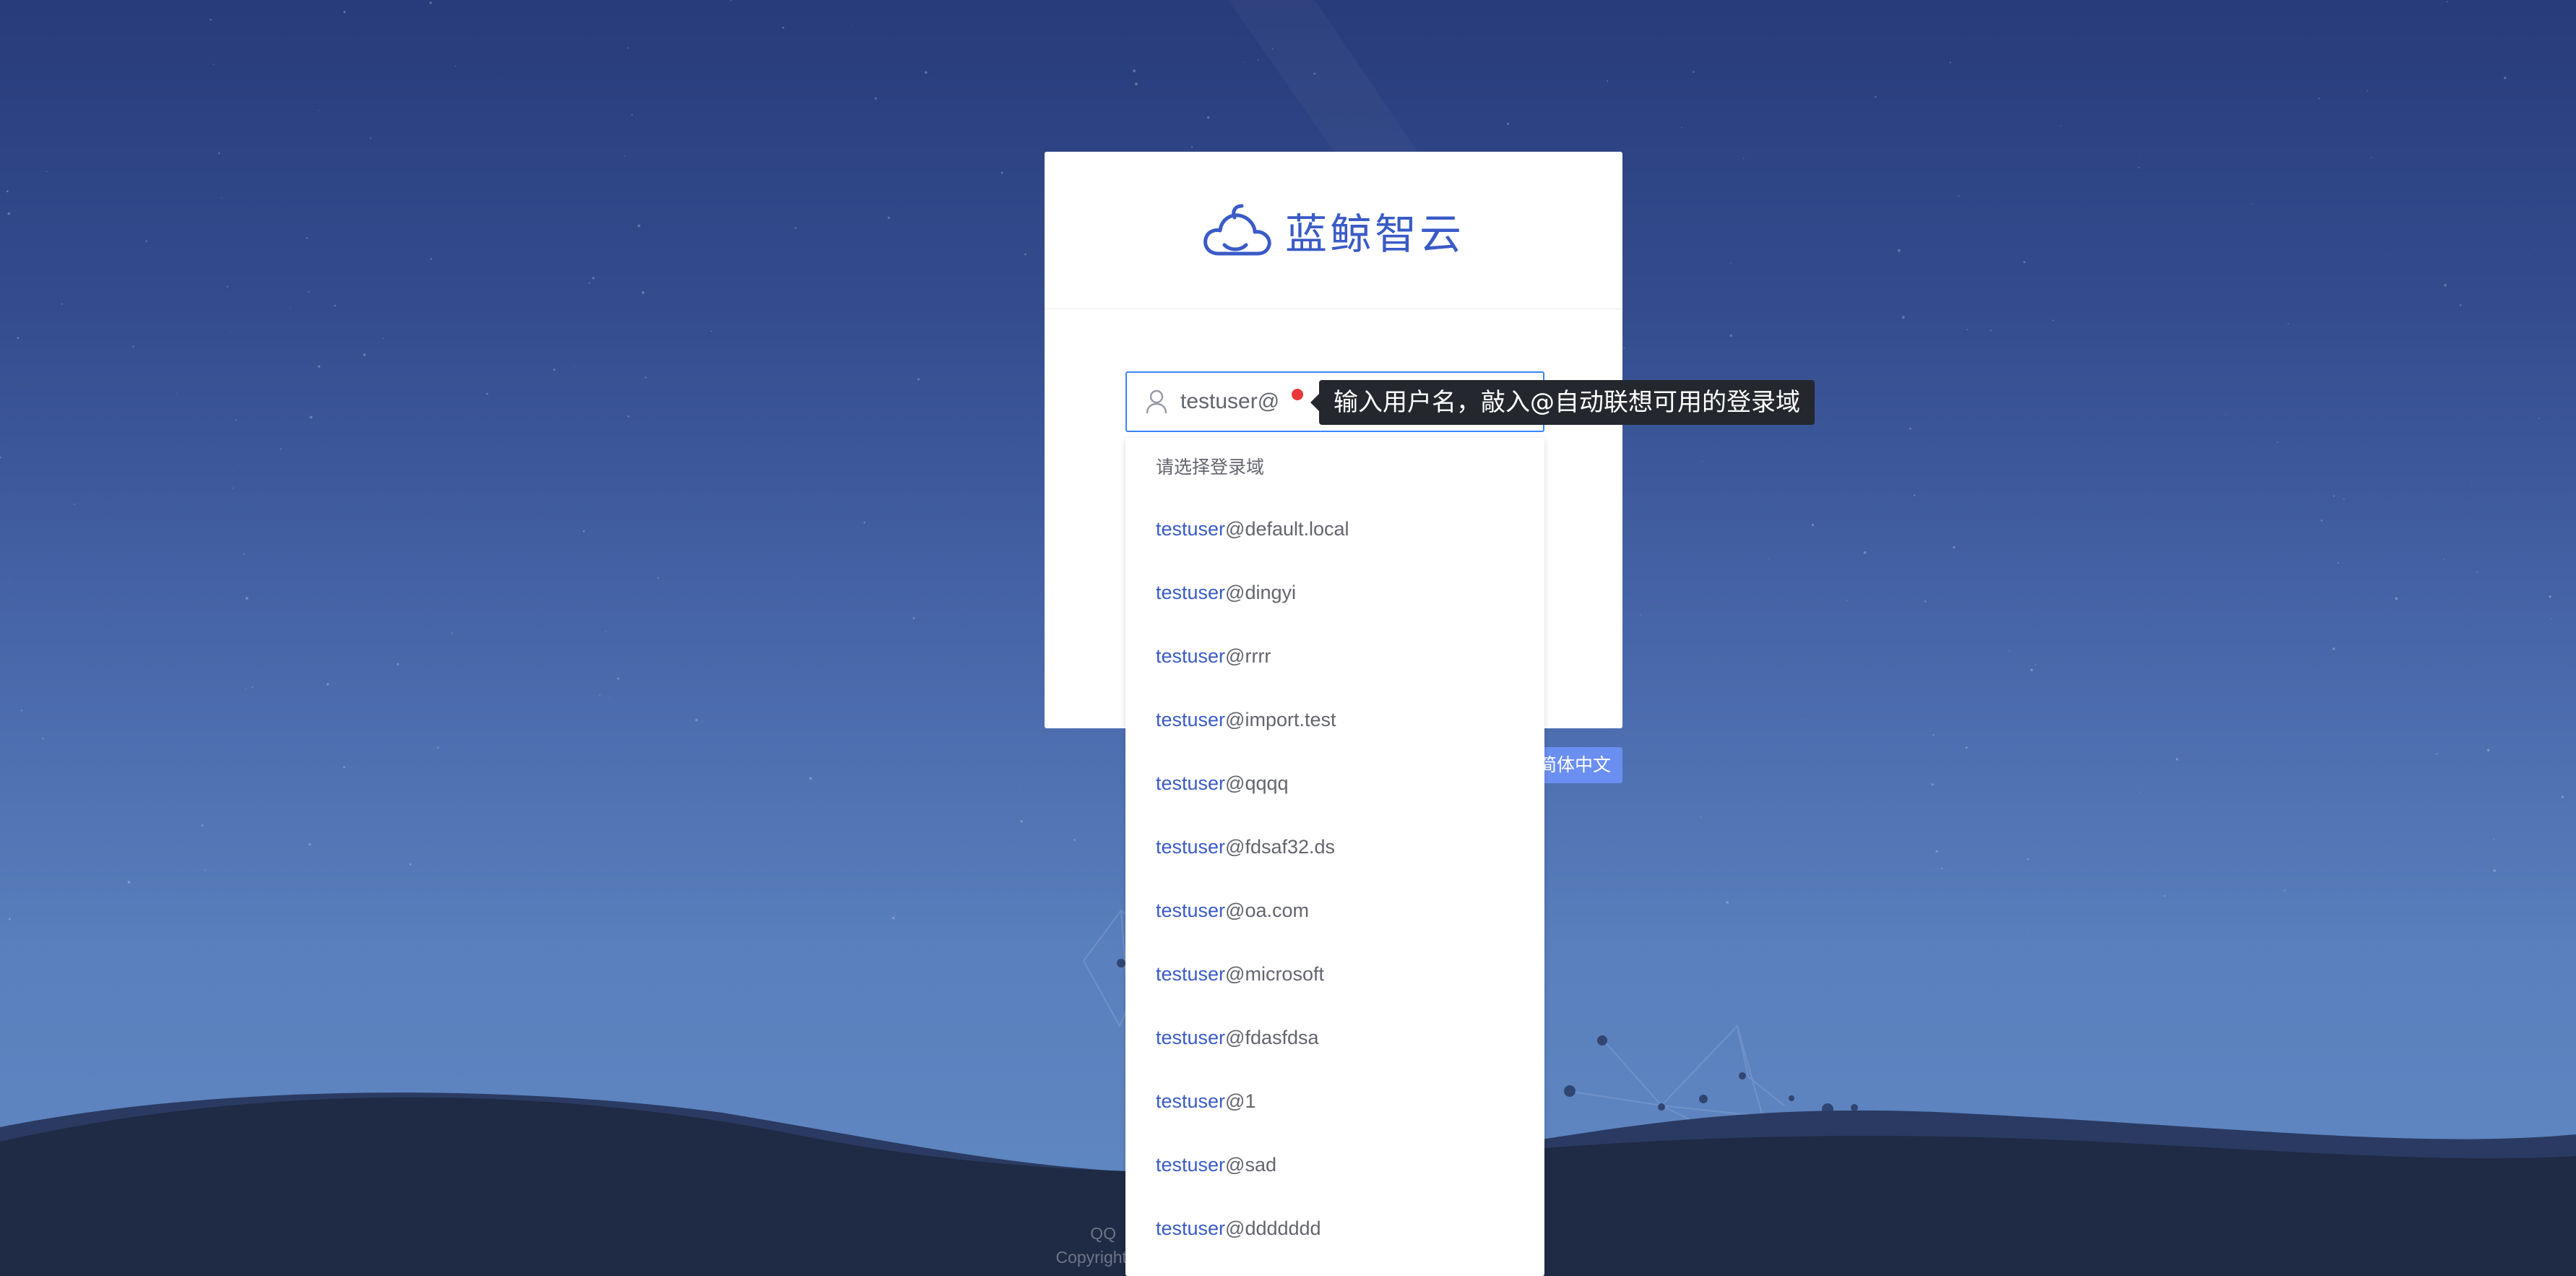 The image size is (2576, 1276). I want to click on username-value: testuser@, so click(1230, 401).